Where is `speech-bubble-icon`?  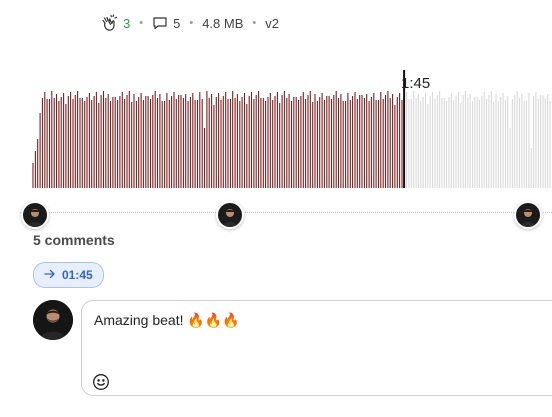
speech-bubble-icon is located at coordinates (160, 23).